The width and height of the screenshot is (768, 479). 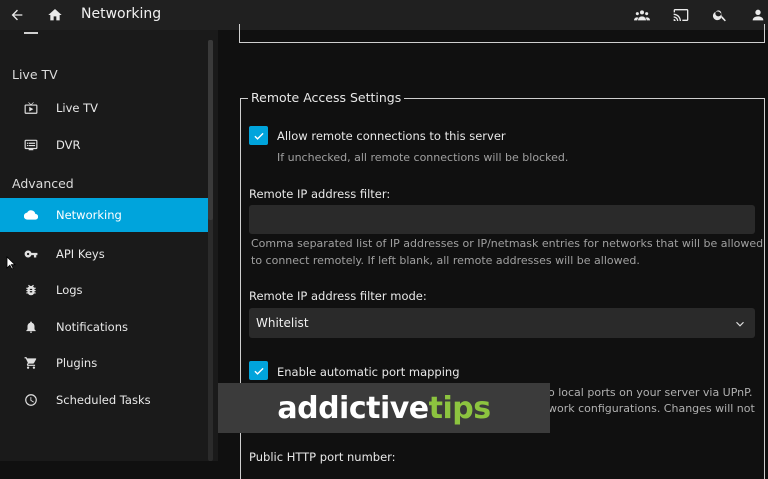 I want to click on port-mapping-checkbox, so click(x=258, y=370).